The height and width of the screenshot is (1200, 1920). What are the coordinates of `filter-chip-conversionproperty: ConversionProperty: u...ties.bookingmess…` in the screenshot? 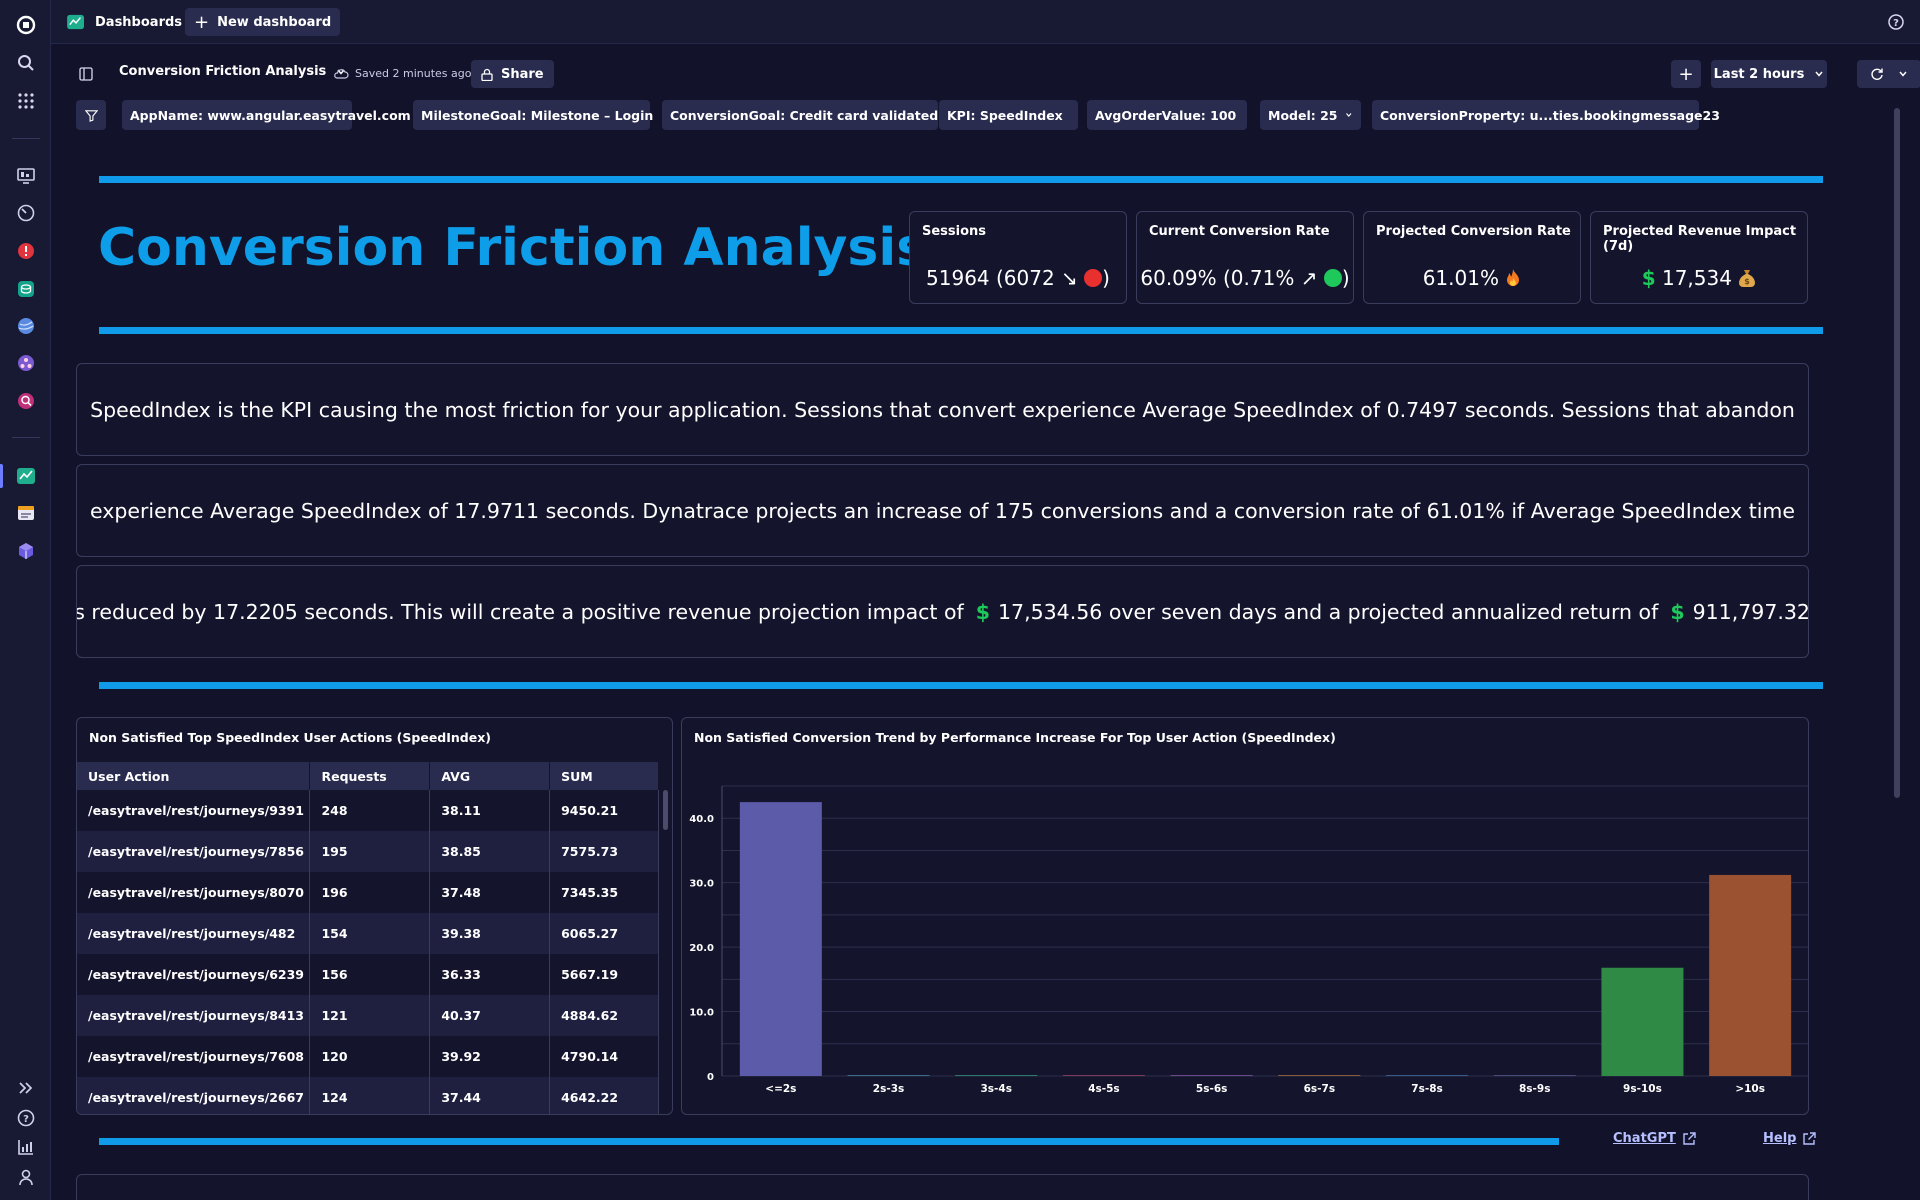 It's located at (1546, 115).